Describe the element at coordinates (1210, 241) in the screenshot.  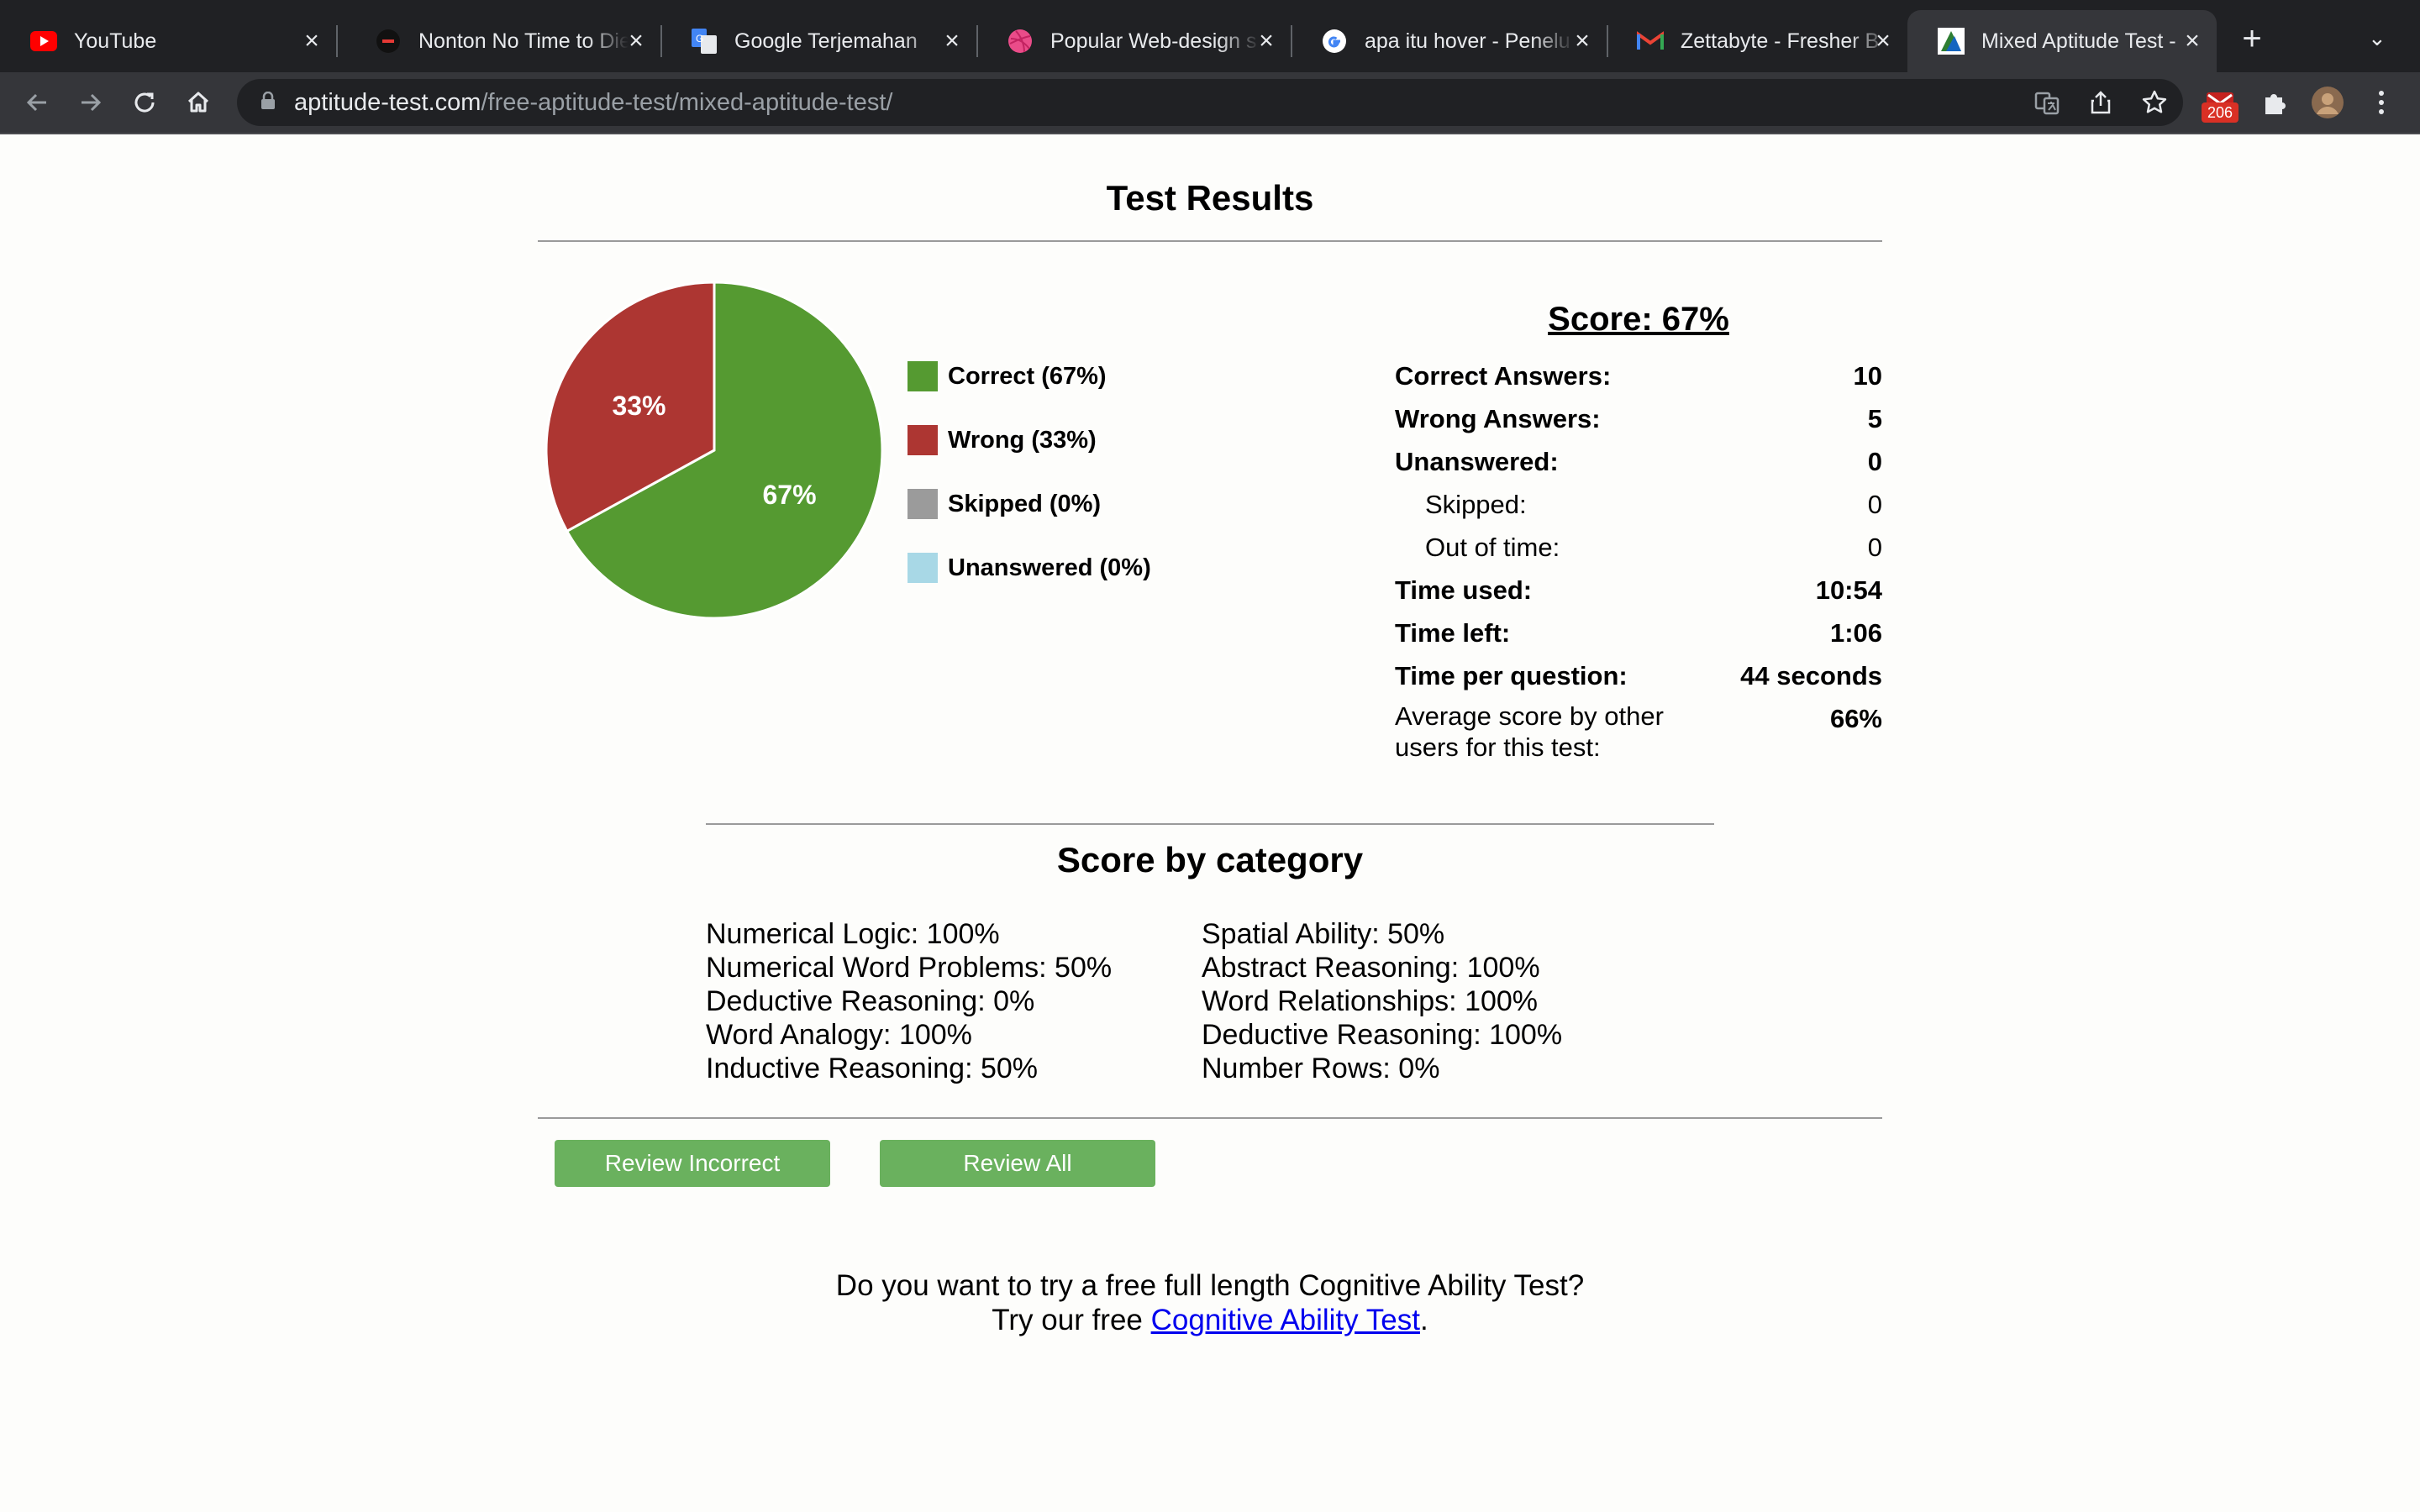
I see `divider-top` at that location.